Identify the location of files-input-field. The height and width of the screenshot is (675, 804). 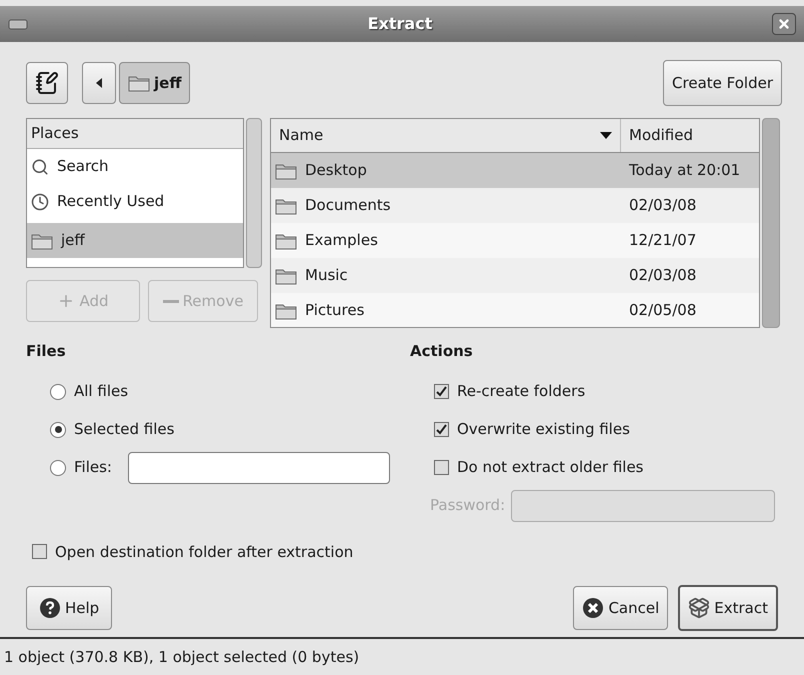
(259, 468).